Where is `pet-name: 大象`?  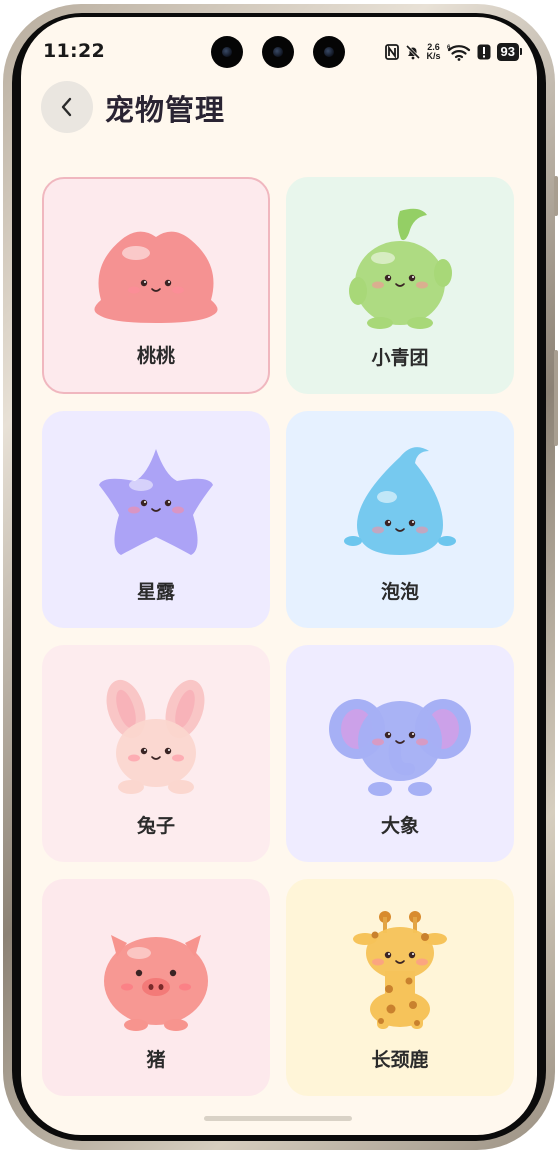
pet-name: 大象 is located at coordinates (399, 826).